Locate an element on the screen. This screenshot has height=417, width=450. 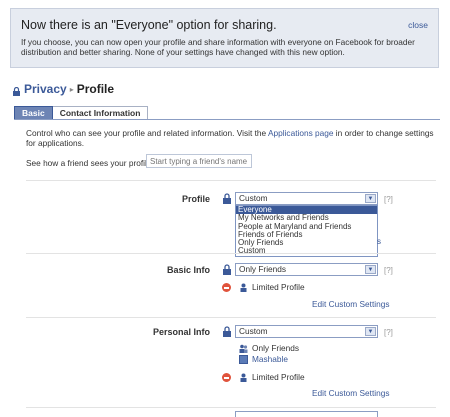
notice-close-link: close is located at coordinates (418, 25).